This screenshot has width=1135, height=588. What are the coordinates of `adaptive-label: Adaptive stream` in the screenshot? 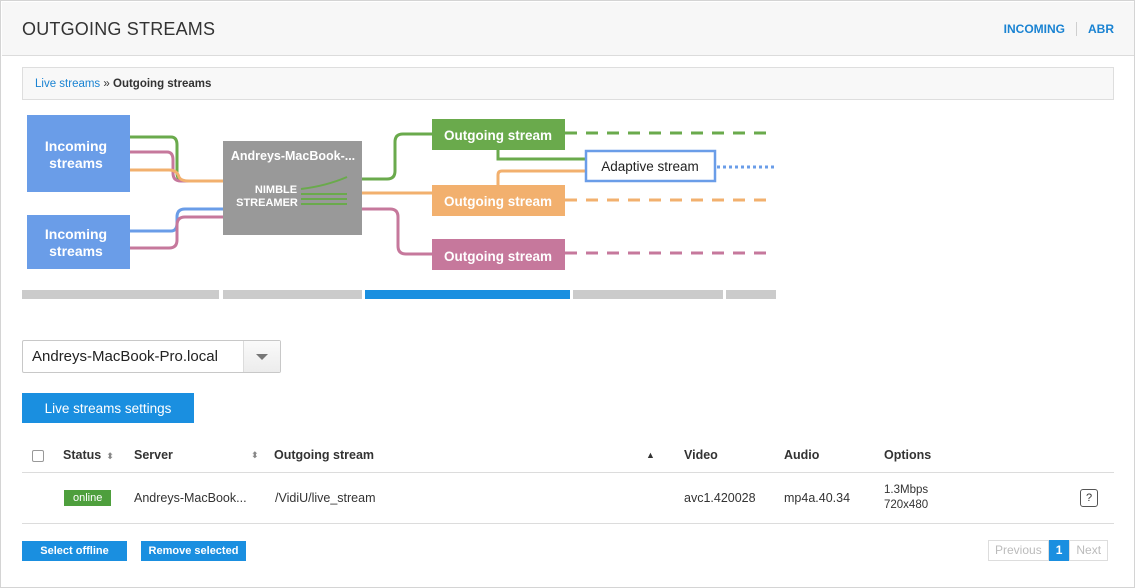 It's located at (650, 166).